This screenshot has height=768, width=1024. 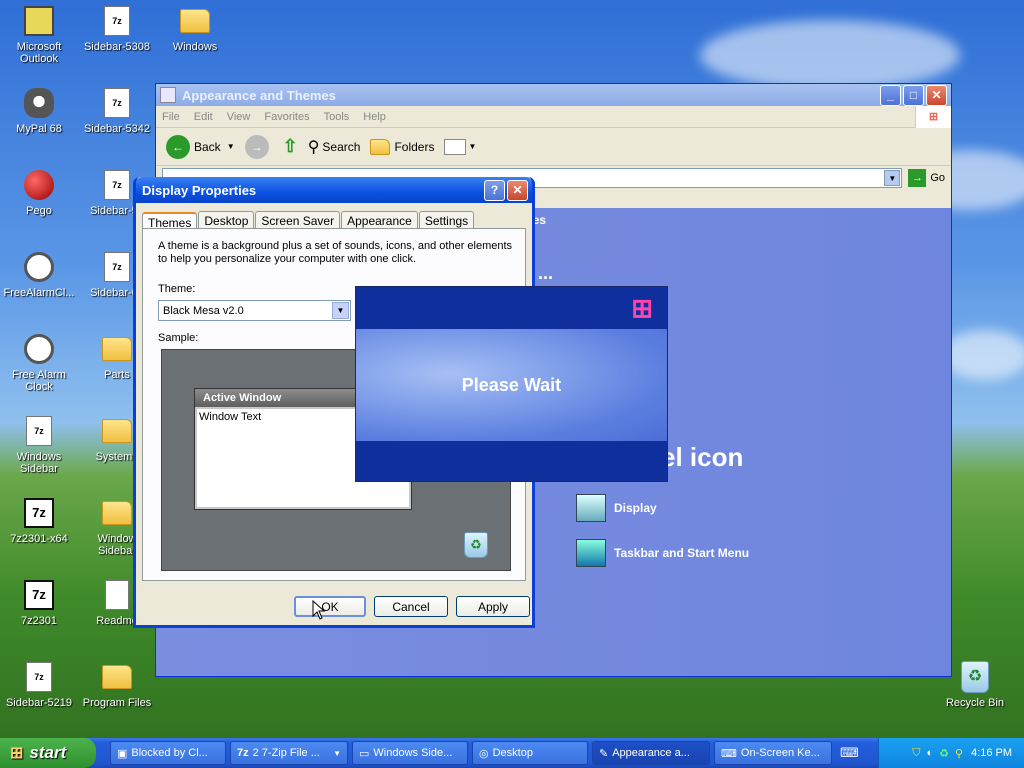 What do you see at coordinates (239, 117) in the screenshot?
I see `menu-view: View` at bounding box center [239, 117].